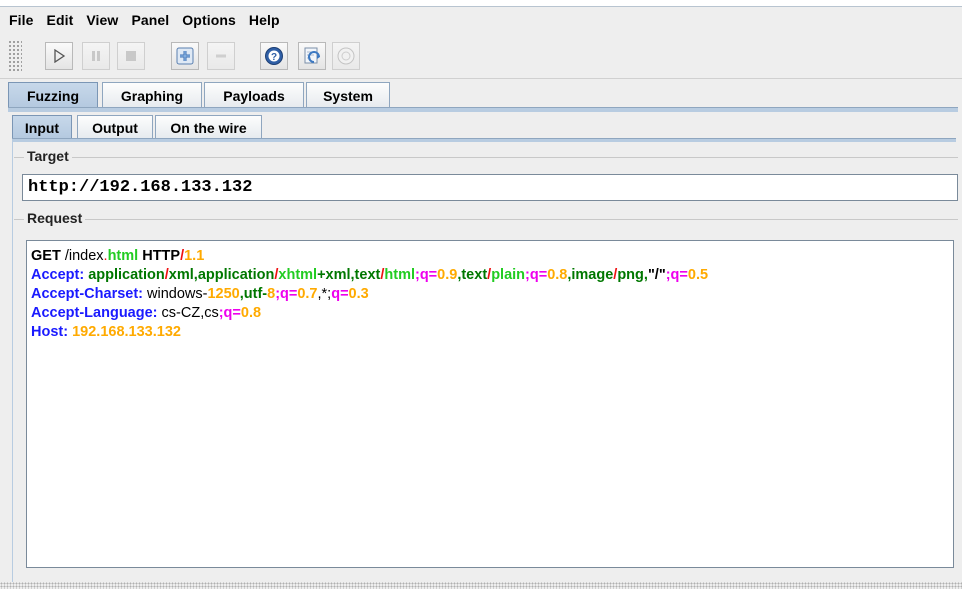  I want to click on request-token: HTTP, so click(161, 256).